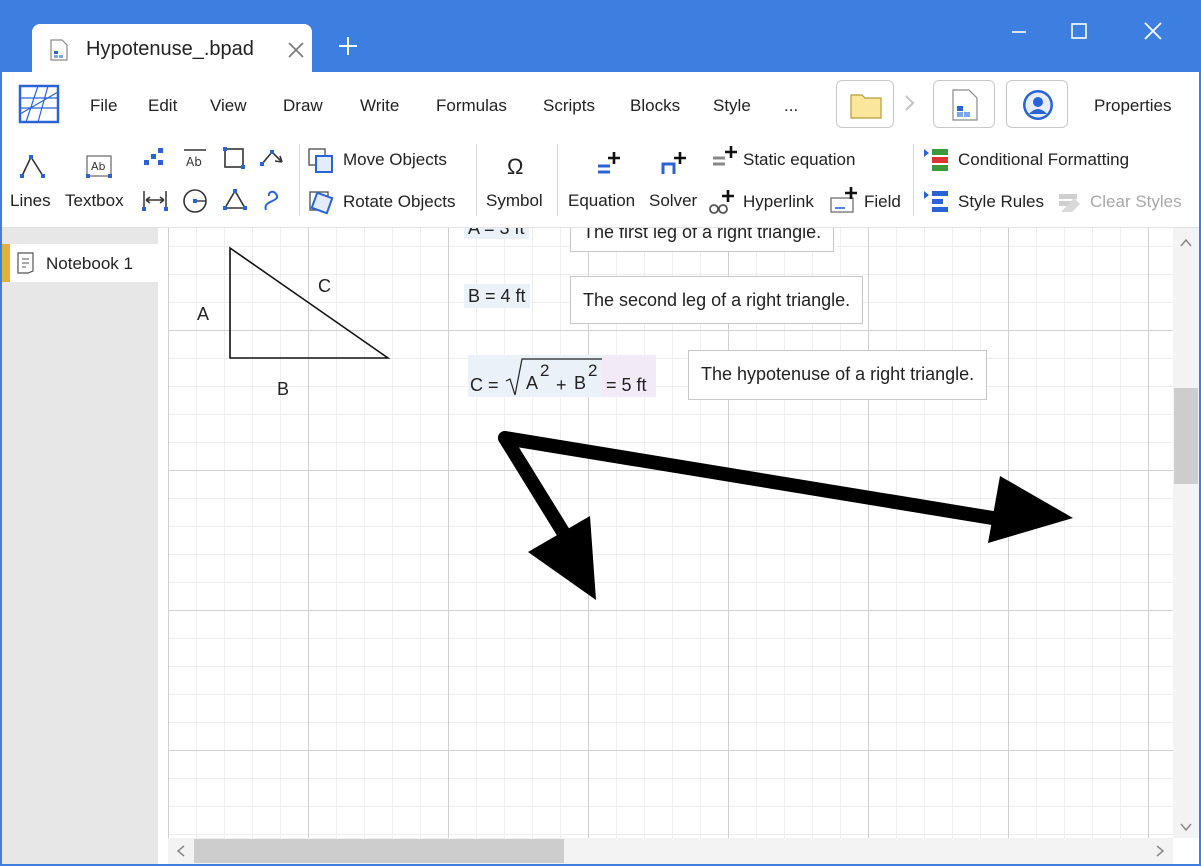  I want to click on note-second-leg: The second leg of a right triangle., so click(717, 300).